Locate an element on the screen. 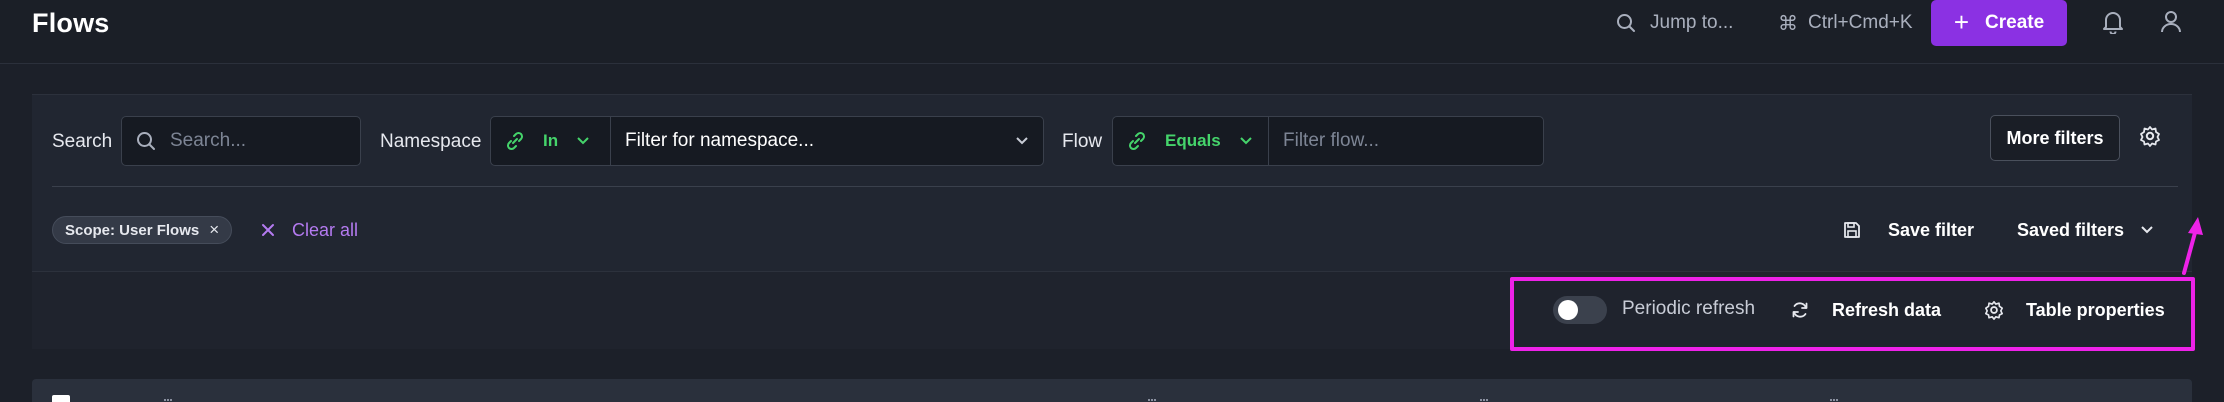 The width and height of the screenshot is (2224, 402). namespace-operator-label: In is located at coordinates (551, 140).